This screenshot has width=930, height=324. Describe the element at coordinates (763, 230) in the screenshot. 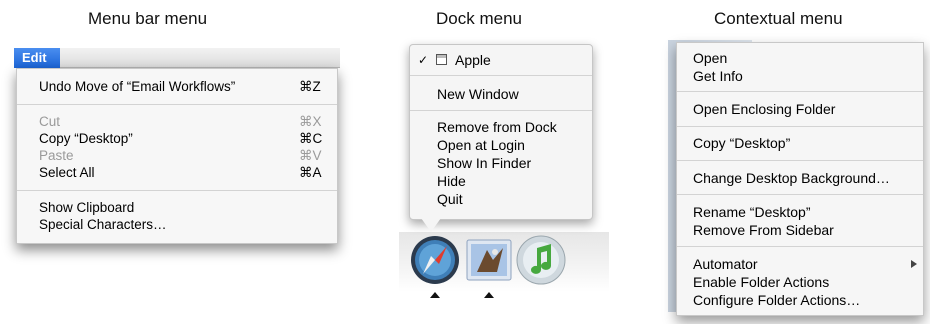

I see `ctx-item-label: Remove From Sidebar` at that location.